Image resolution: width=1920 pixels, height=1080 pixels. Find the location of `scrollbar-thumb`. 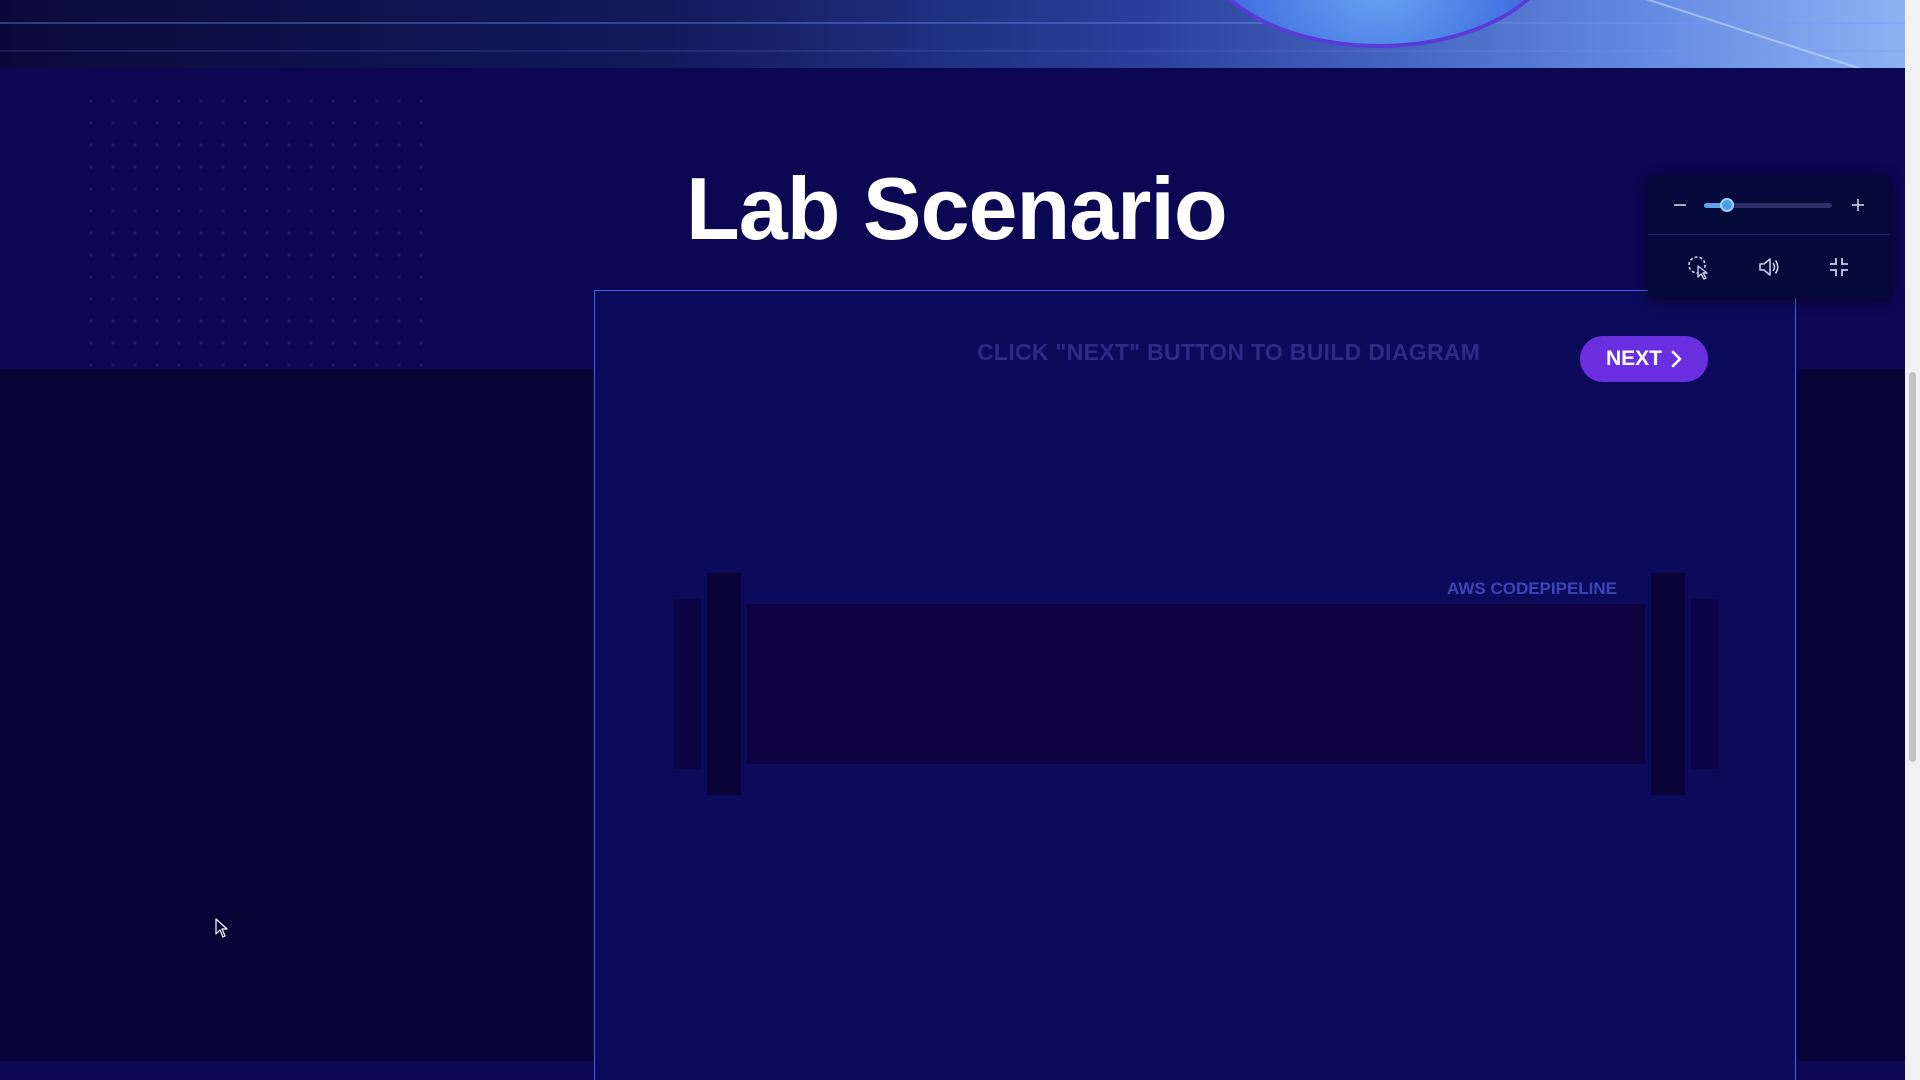

scrollbar-thumb is located at coordinates (1912, 567).